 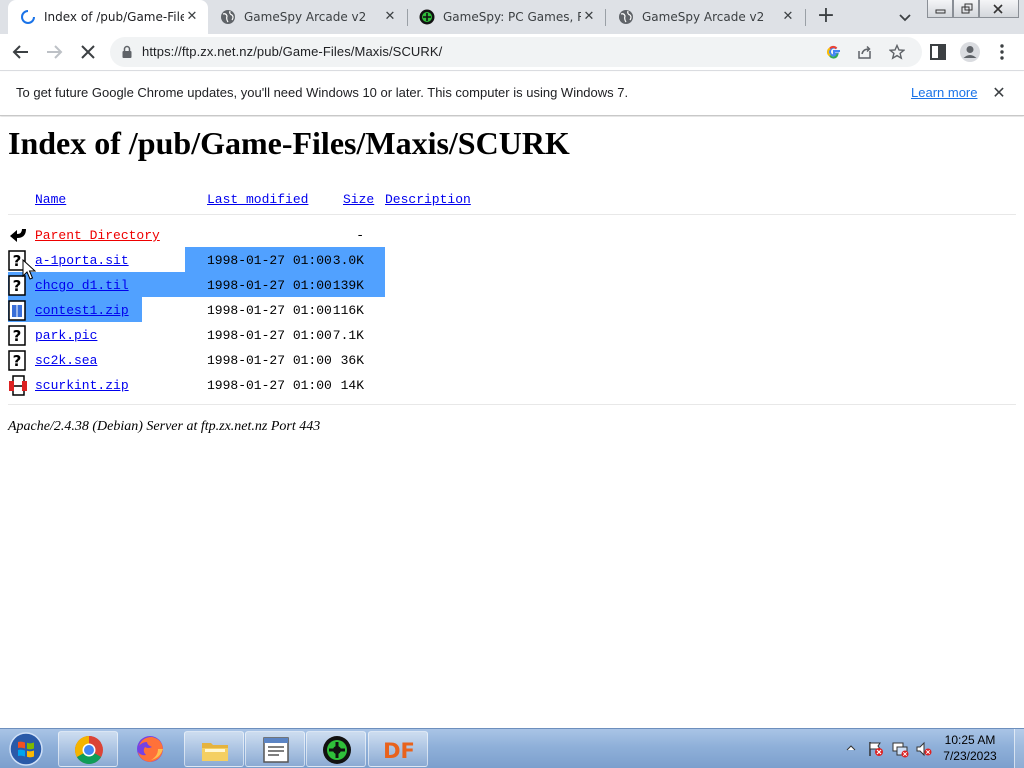 I want to click on tab-gamespy-arcade-2: GameSpy Arcade v2 ✕, so click(x=705, y=17).